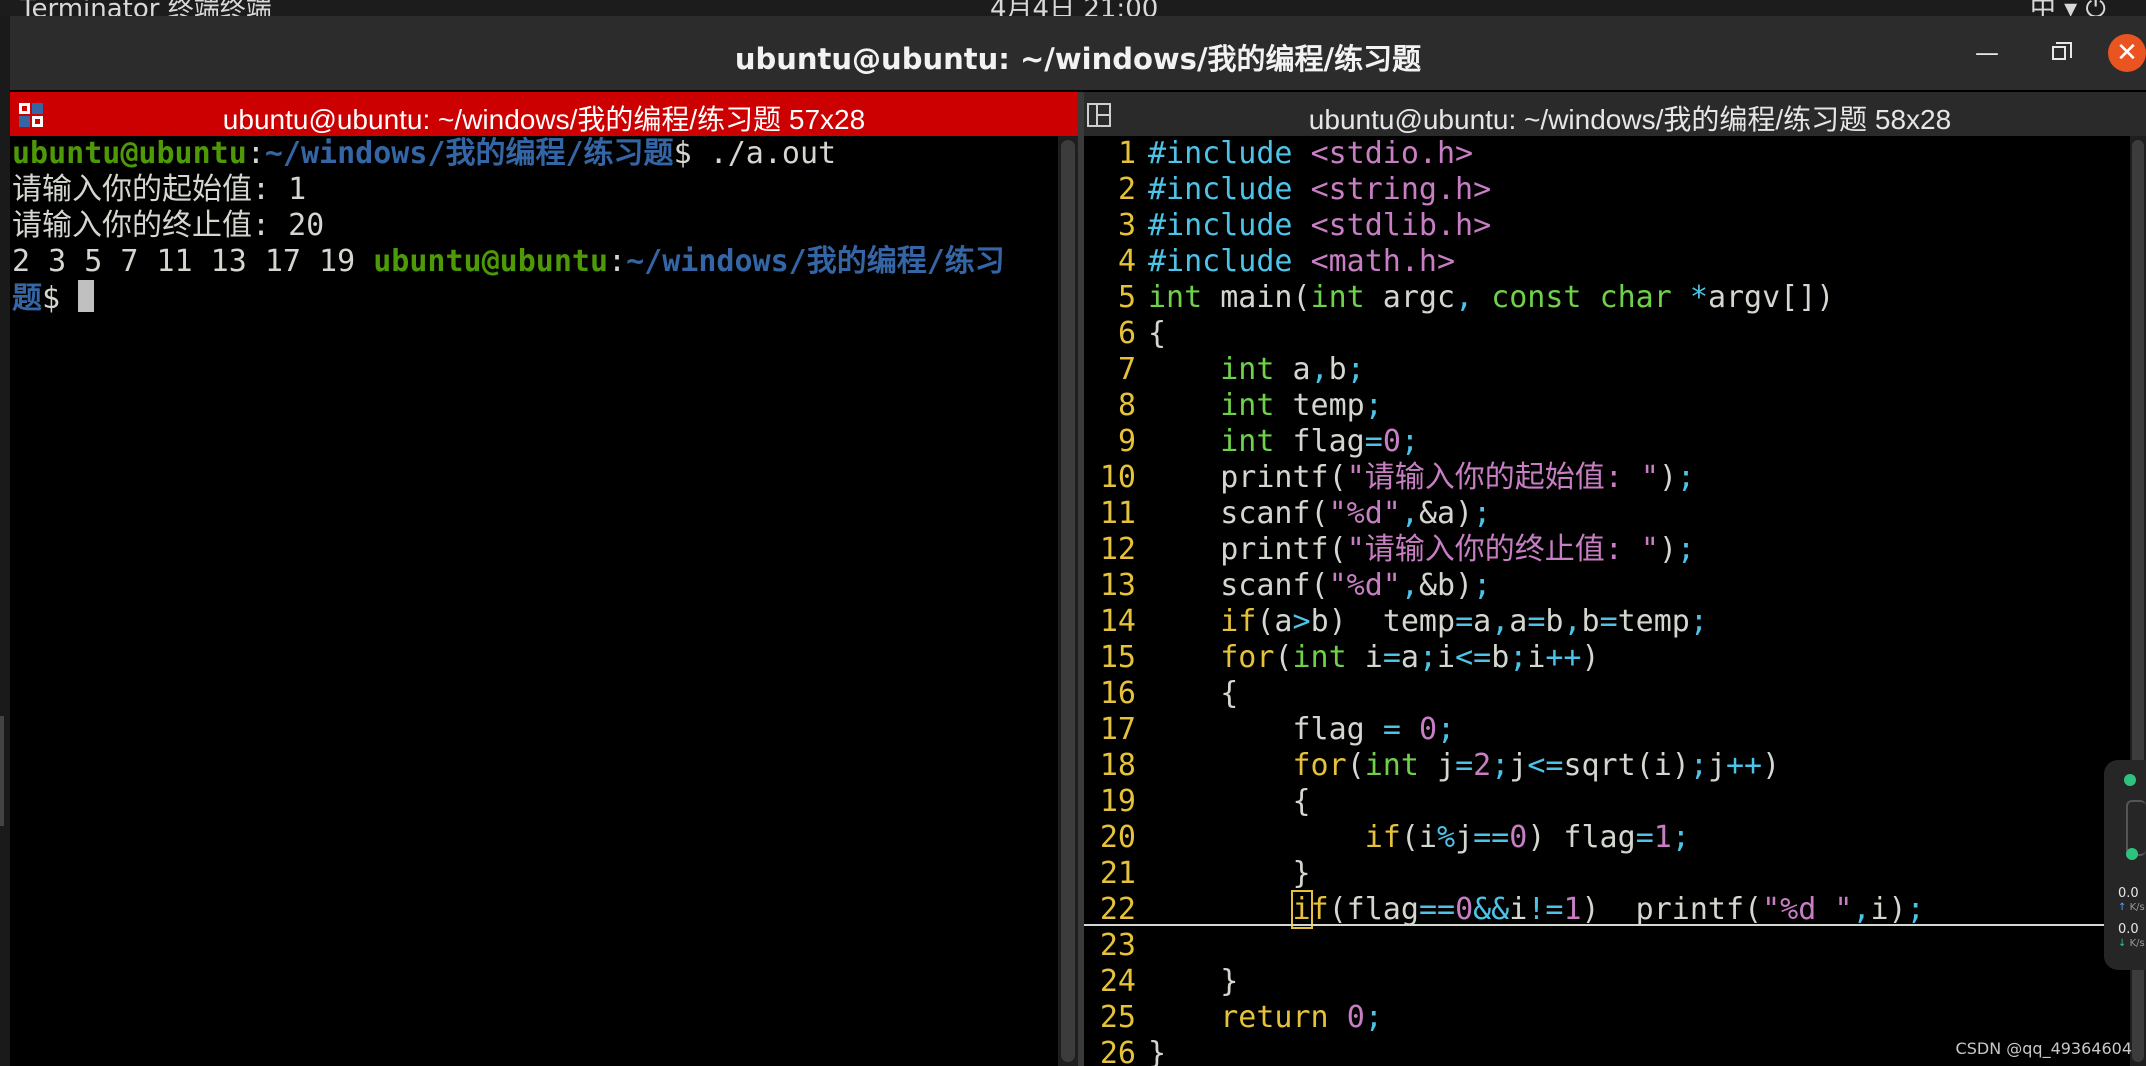 This screenshot has width=2146, height=1066. I want to click on code-token: ==, so click(1437, 909).